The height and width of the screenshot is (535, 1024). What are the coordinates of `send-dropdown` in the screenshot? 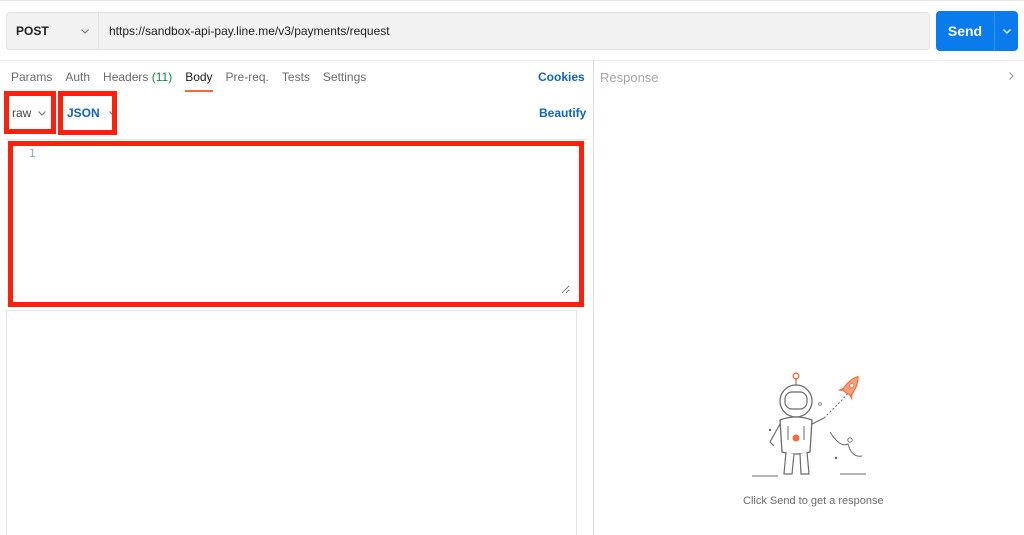 It's located at (1006, 31).